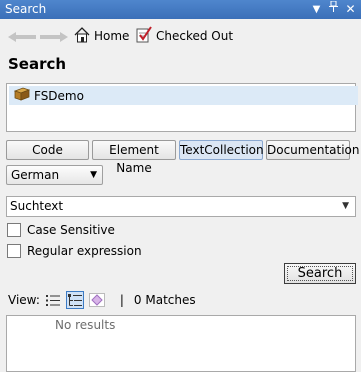  I want to click on project-list: FSDemo, so click(182, 107).